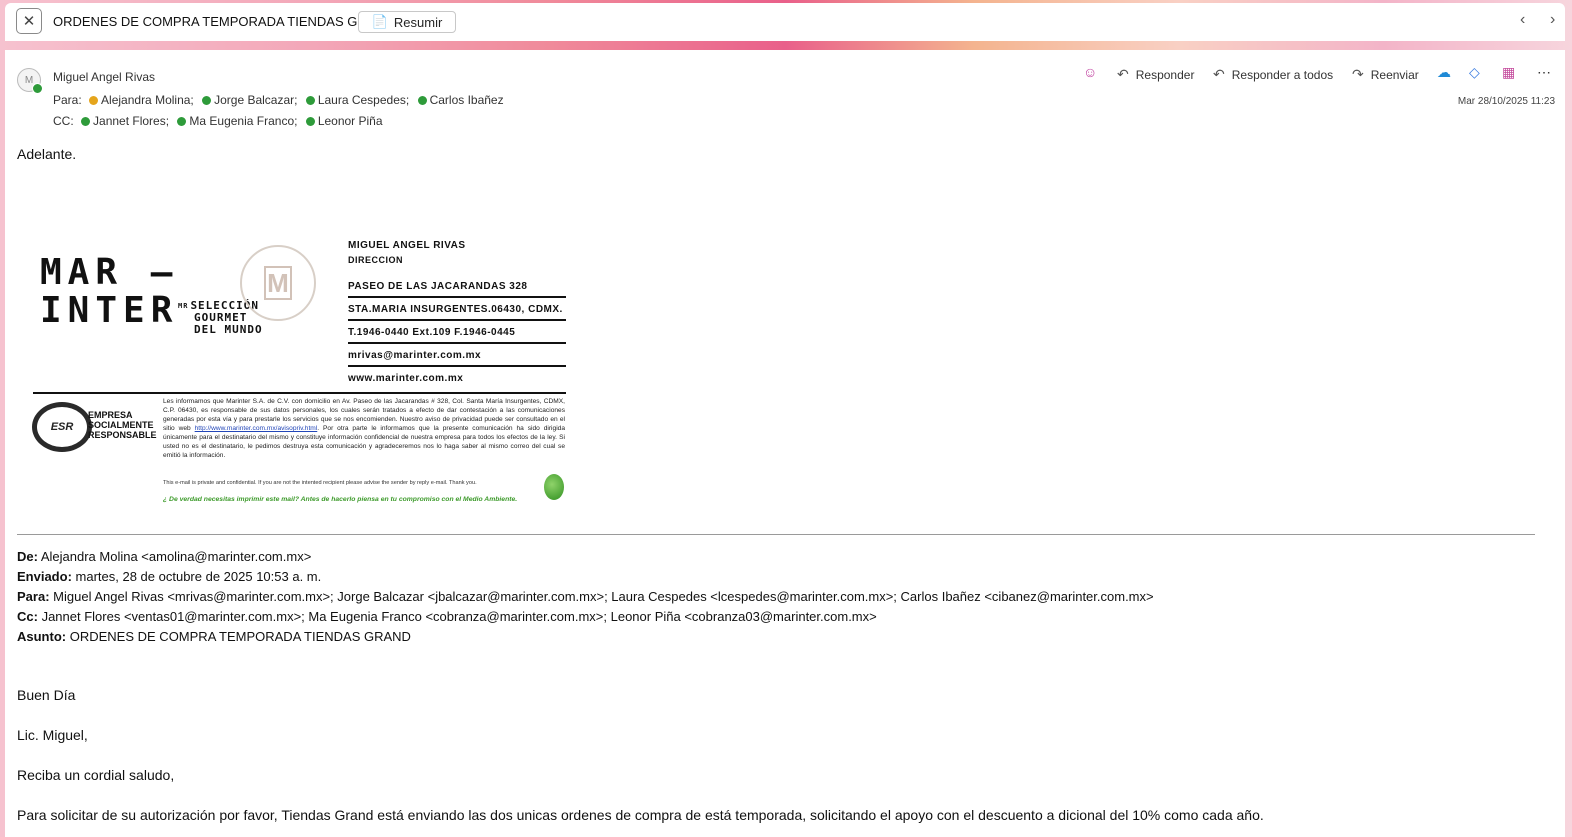 The height and width of the screenshot is (837, 1572). Describe the element at coordinates (109, 291) in the screenshot. I see `marinter-logo: MAR – INTER` at that location.